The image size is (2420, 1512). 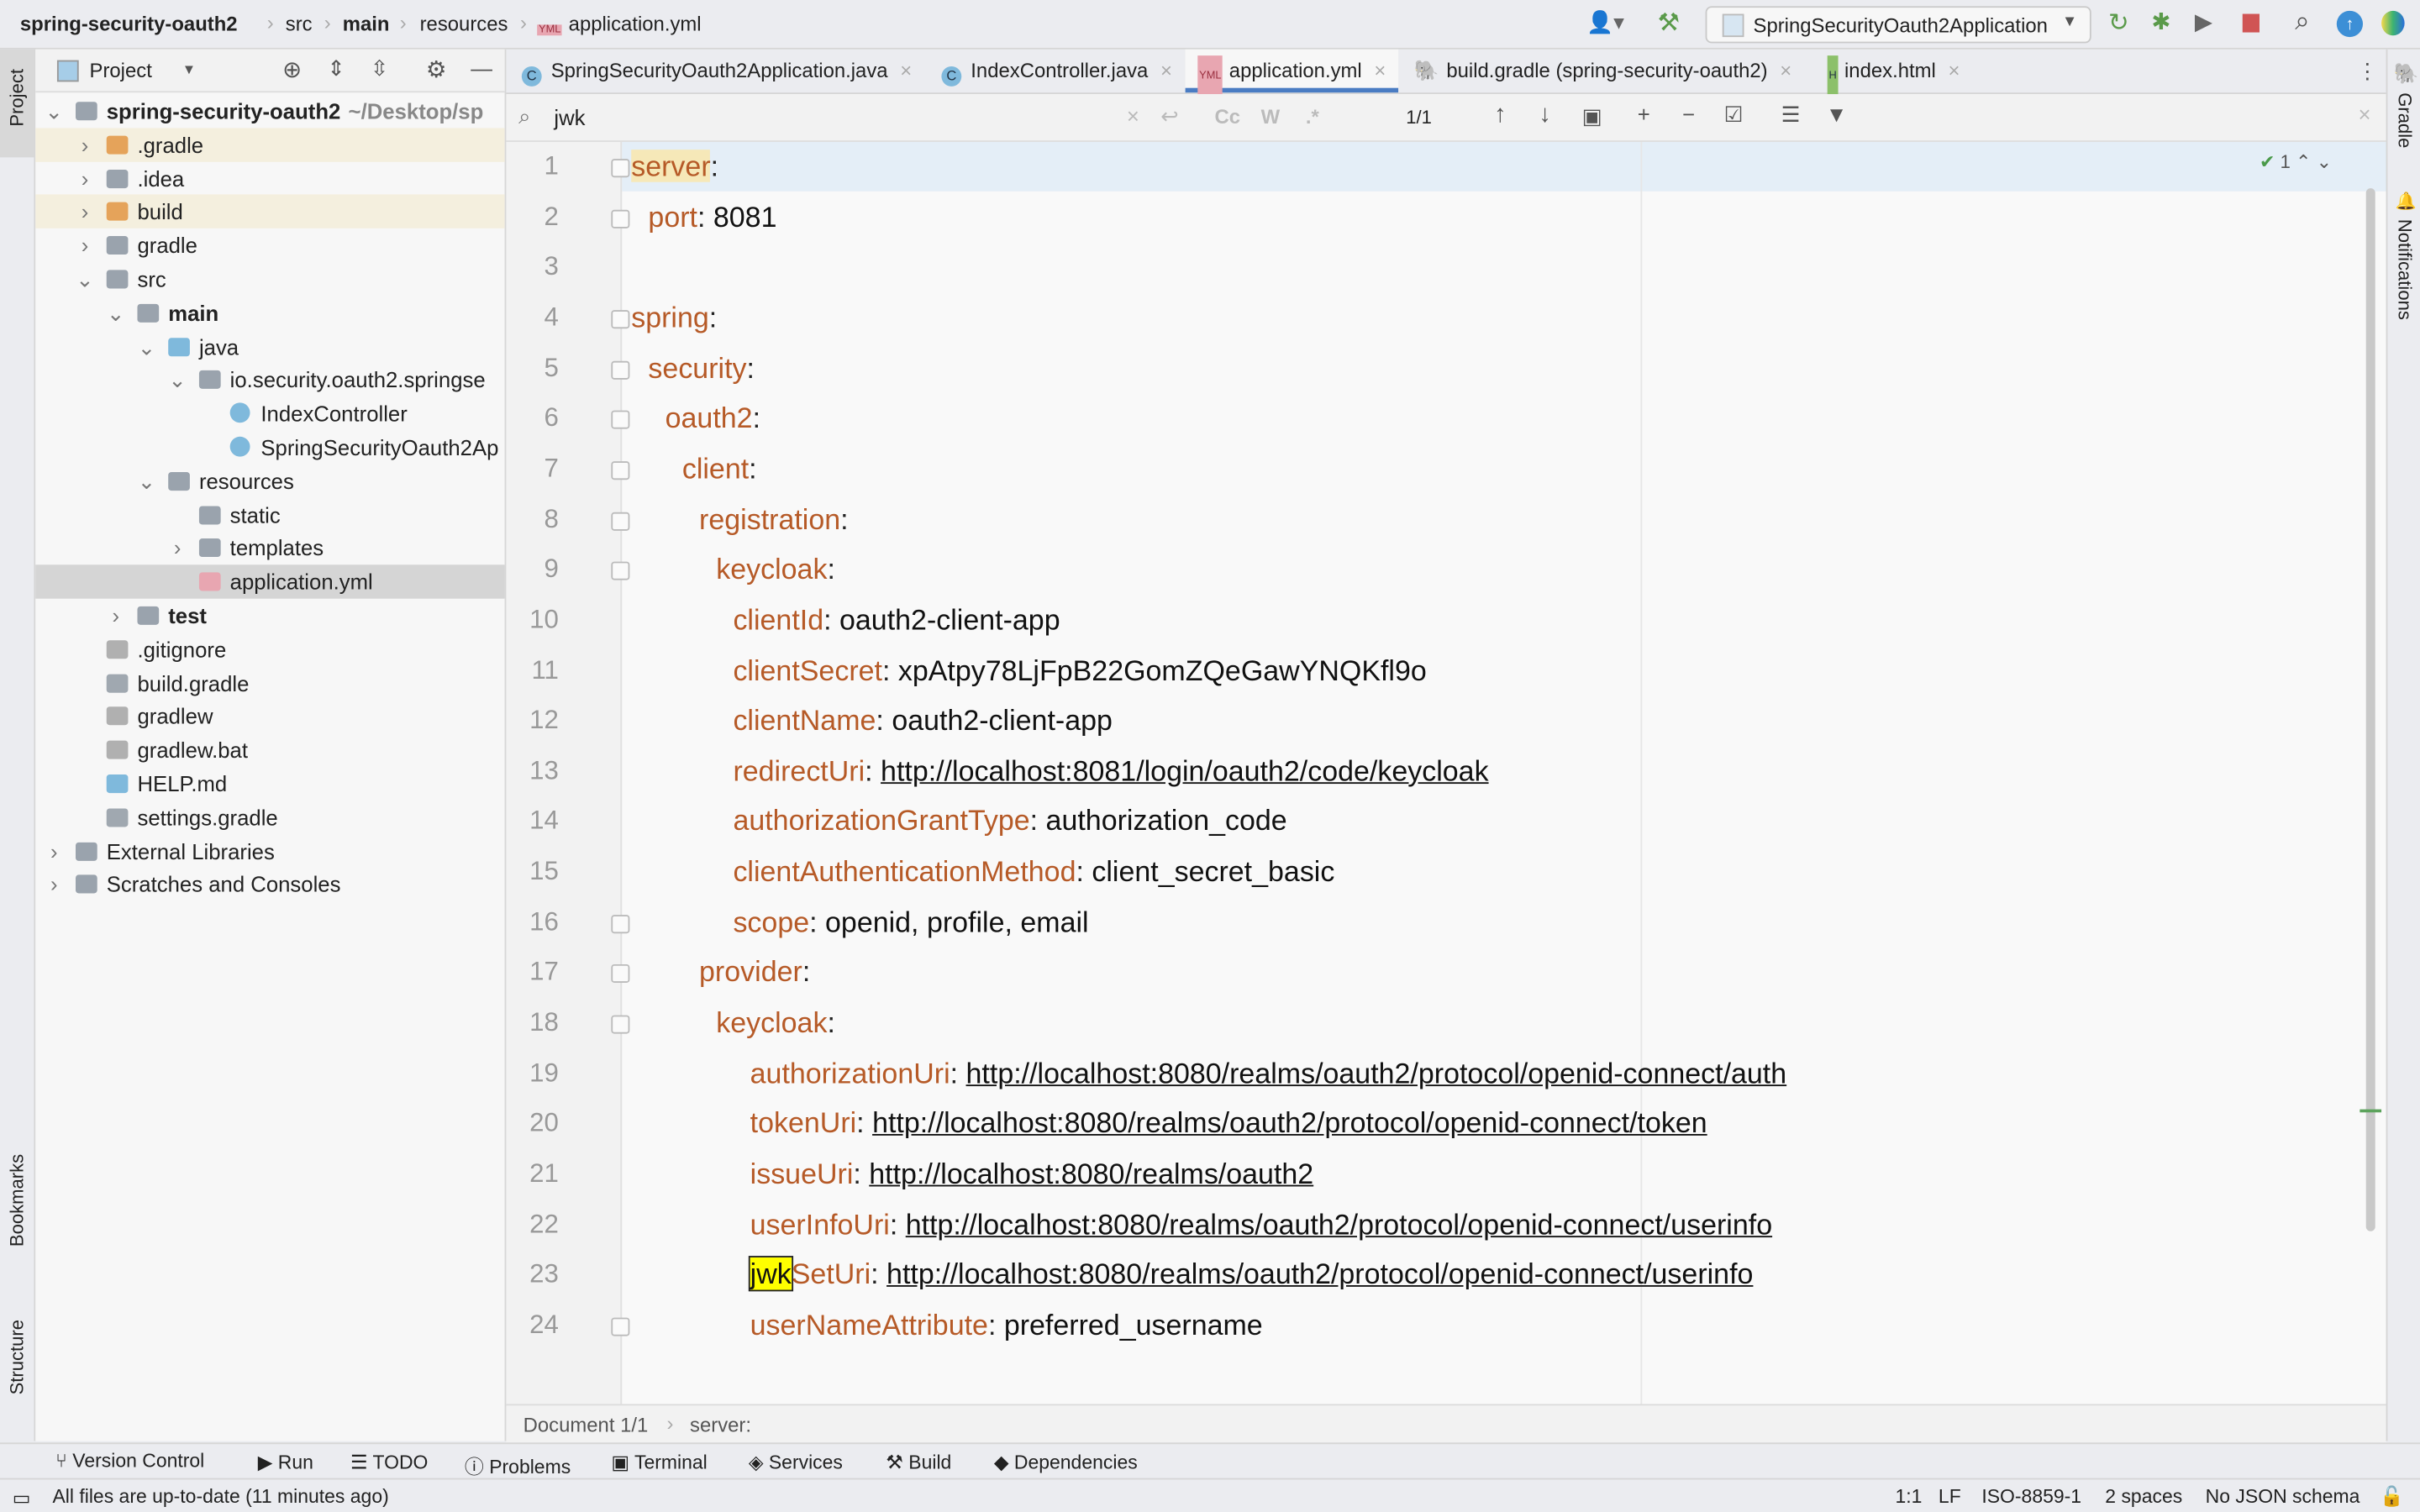 What do you see at coordinates (269, 851) in the screenshot?
I see `tree-item: › External Libraries` at bounding box center [269, 851].